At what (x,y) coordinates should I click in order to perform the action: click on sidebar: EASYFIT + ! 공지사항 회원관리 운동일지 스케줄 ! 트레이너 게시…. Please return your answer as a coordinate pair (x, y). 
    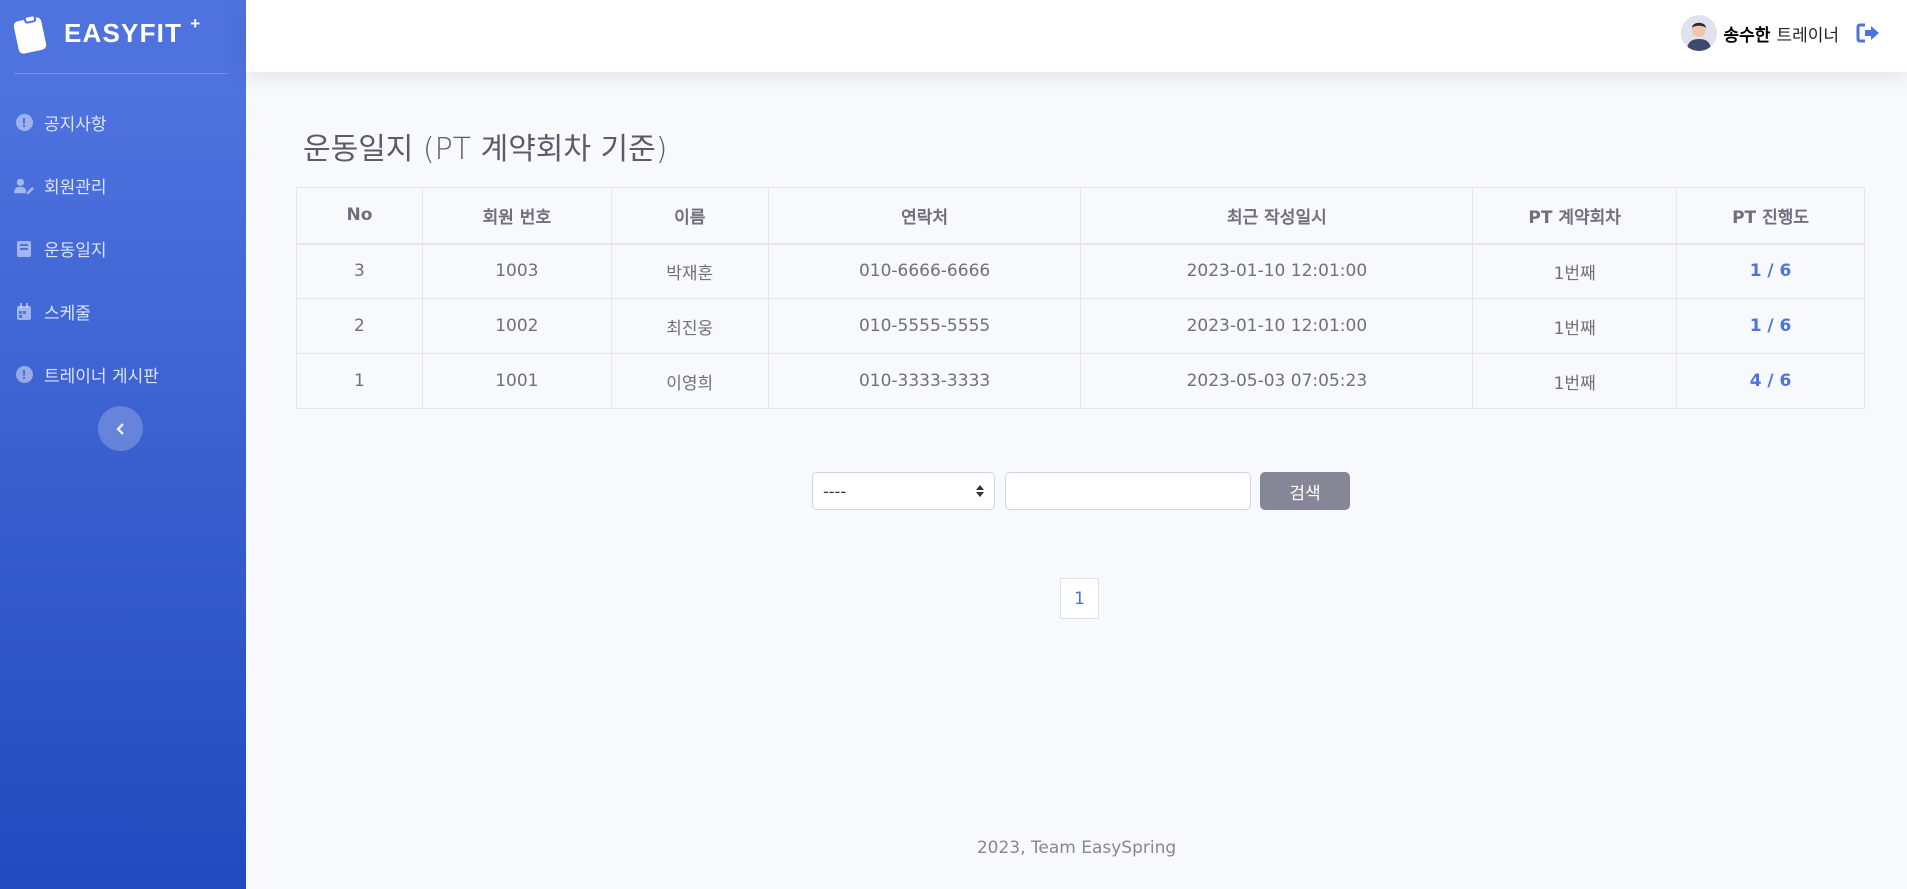
    Looking at the image, I should click on (123, 444).